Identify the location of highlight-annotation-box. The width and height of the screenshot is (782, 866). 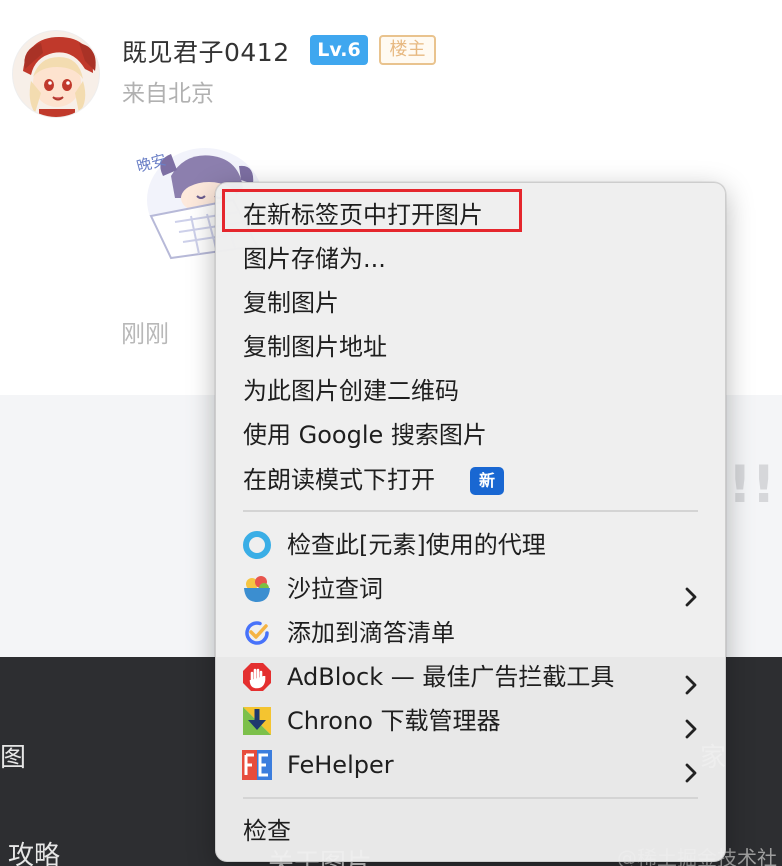
(372, 210).